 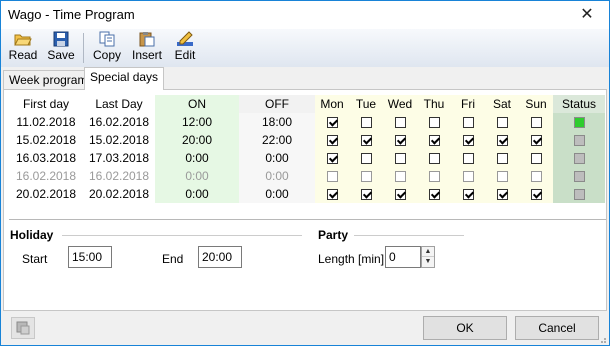 I want to click on cell-off-time: 22:00, so click(x=277, y=140).